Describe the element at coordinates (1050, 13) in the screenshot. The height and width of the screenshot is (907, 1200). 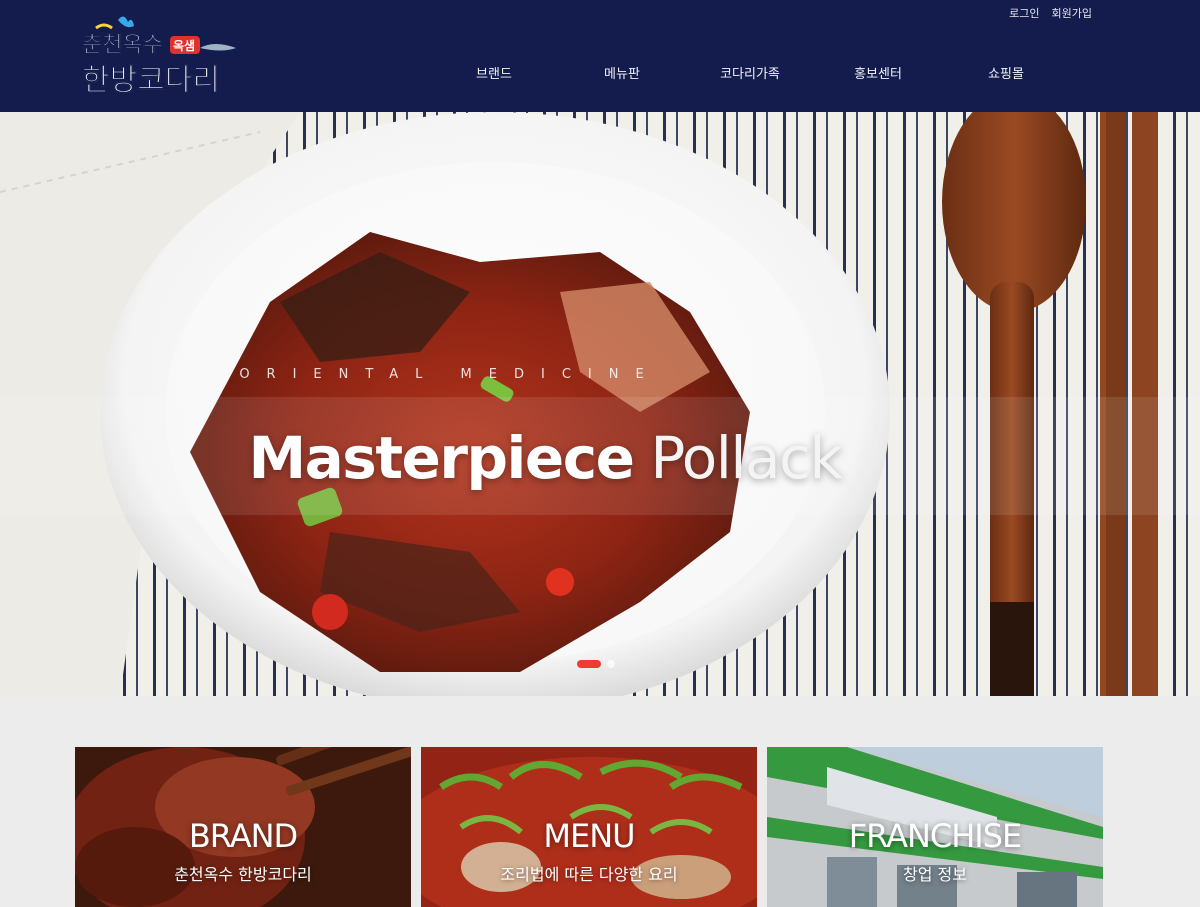
I see `utility-nav: 로그인 회원가입` at that location.